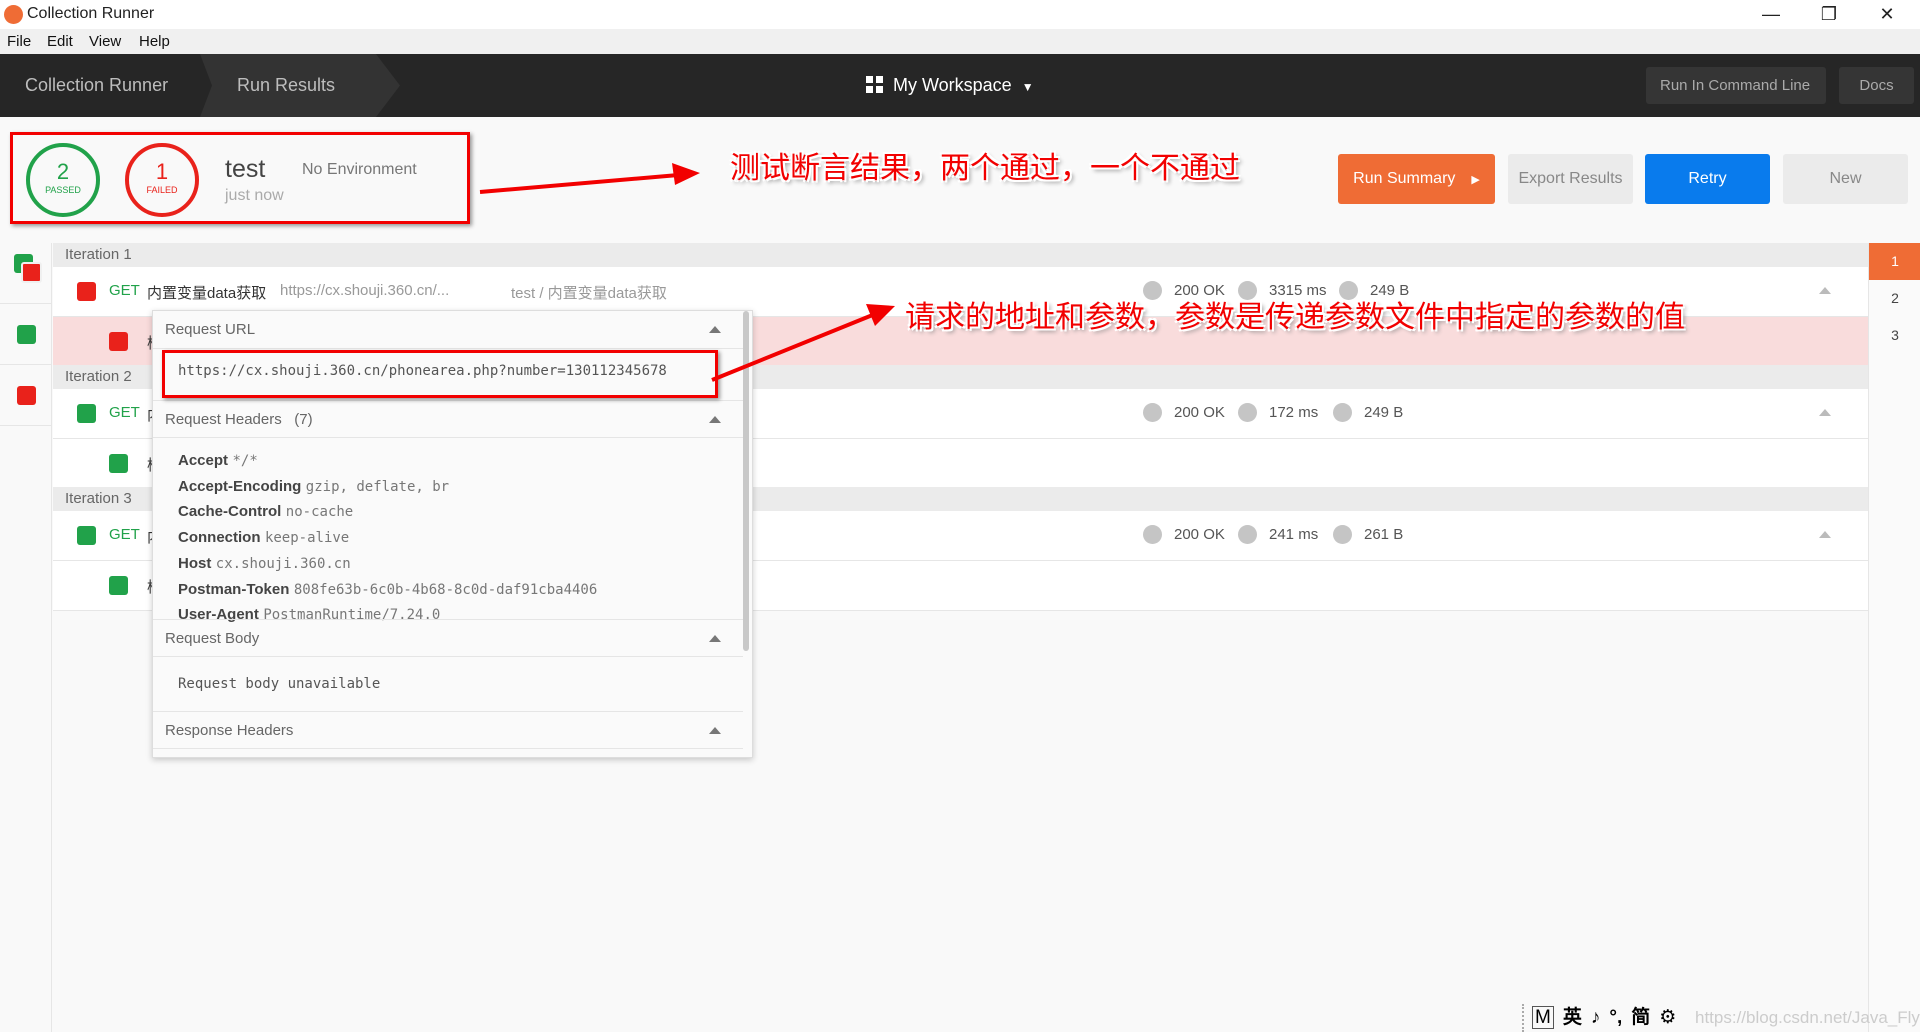 The height and width of the screenshot is (1032, 1920). Describe the element at coordinates (1543, 1017) in the screenshot. I see `ime-item: M` at that location.